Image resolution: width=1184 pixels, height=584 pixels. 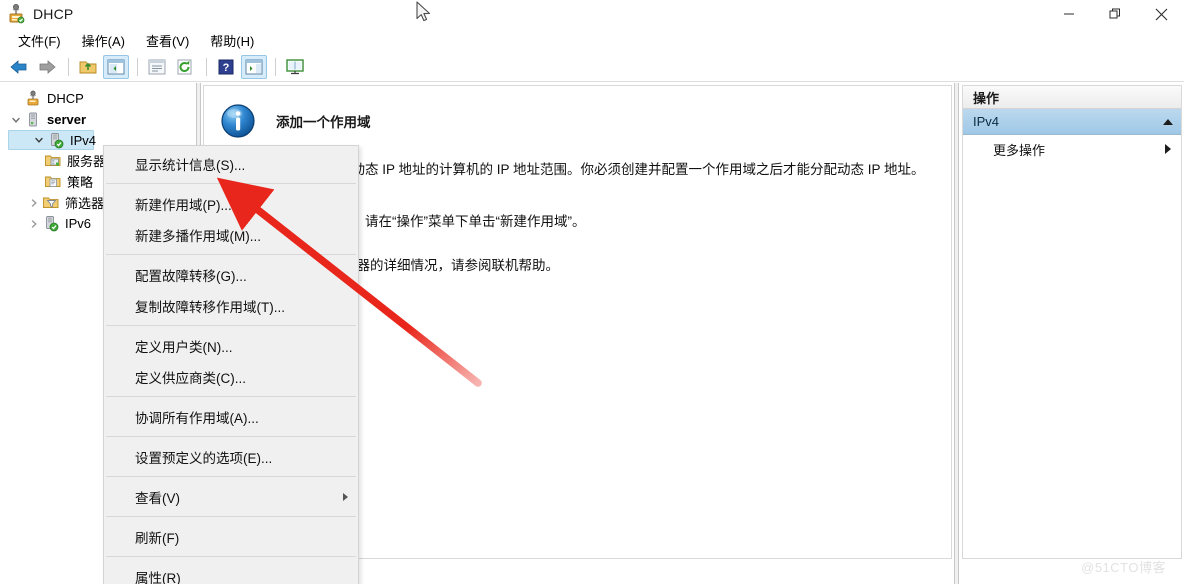 What do you see at coordinates (592, 40) in the screenshot?
I see `menu-bar: 文件(F) 操作(A) 查看(V) 帮助(H)` at bounding box center [592, 40].